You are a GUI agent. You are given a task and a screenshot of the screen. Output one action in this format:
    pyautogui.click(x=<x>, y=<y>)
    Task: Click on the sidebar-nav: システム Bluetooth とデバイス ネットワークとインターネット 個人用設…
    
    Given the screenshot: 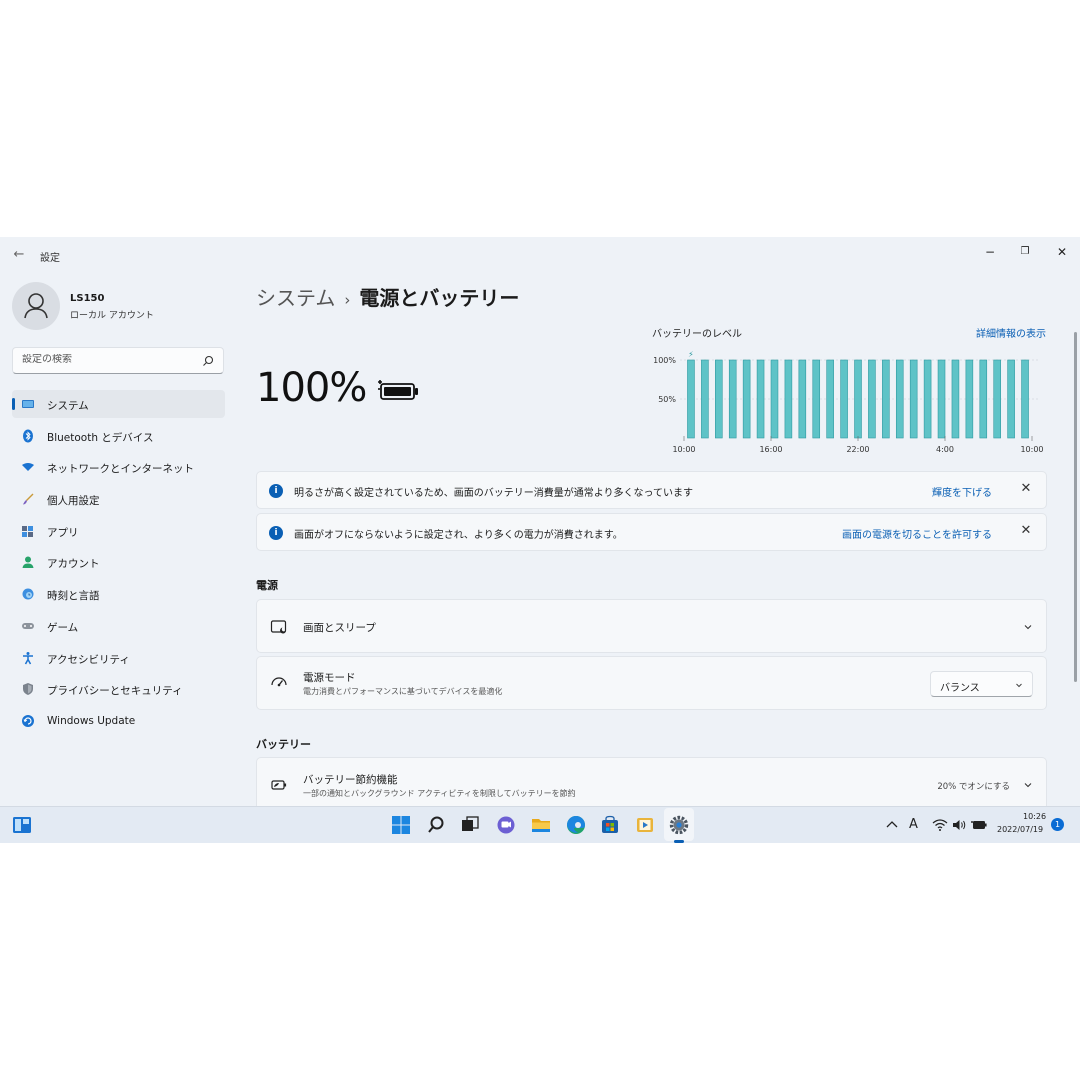 What is the action you would take?
    pyautogui.click(x=118, y=564)
    